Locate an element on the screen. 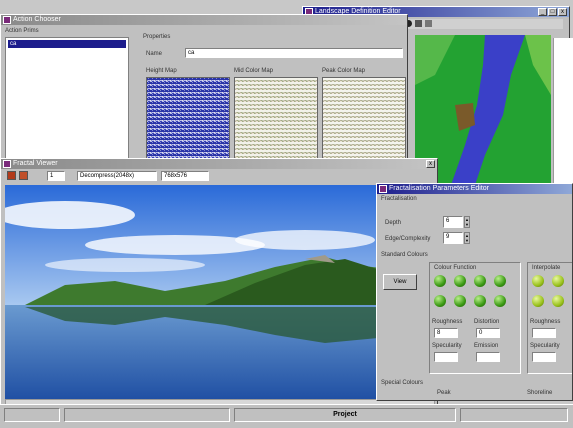 This screenshot has height=428, width=573. depth-field: 6 is located at coordinates (453, 222).